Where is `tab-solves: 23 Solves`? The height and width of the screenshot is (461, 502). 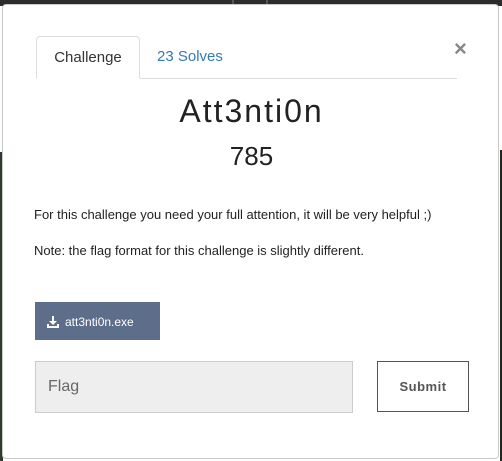 tab-solves: 23 Solves is located at coordinates (190, 57).